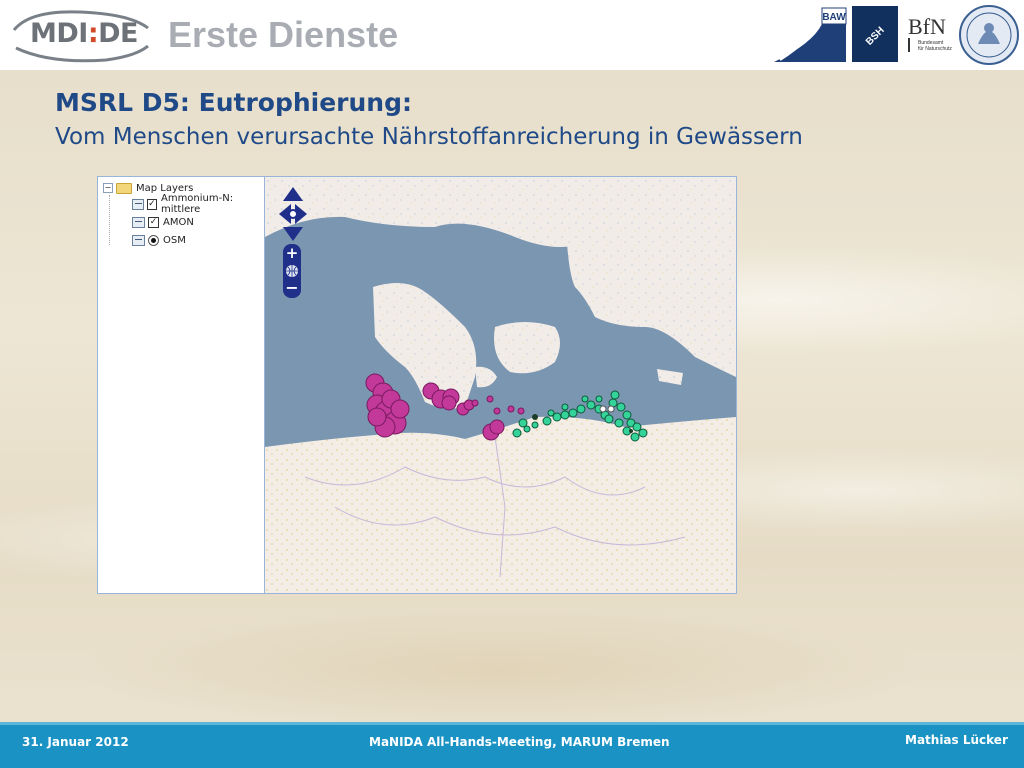 This screenshot has width=1024, height=768. What do you see at coordinates (108, 188) in the screenshot?
I see `collapse-toggle-icon: −` at bounding box center [108, 188].